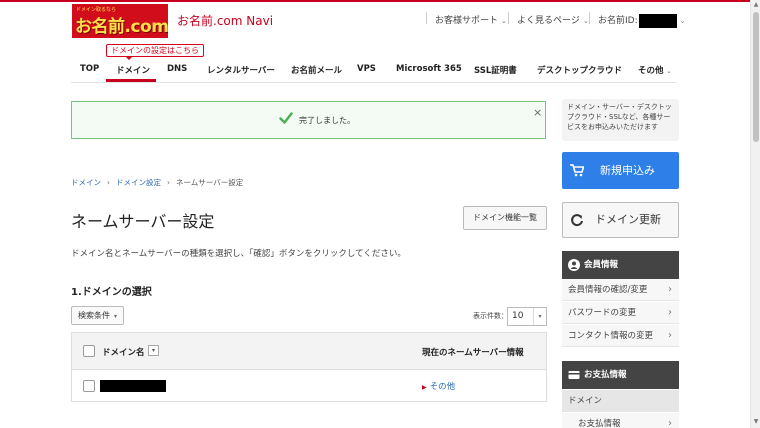 The height and width of the screenshot is (428, 760). I want to click on sidebar-item-label: コンタクト情報の変更, so click(611, 336).